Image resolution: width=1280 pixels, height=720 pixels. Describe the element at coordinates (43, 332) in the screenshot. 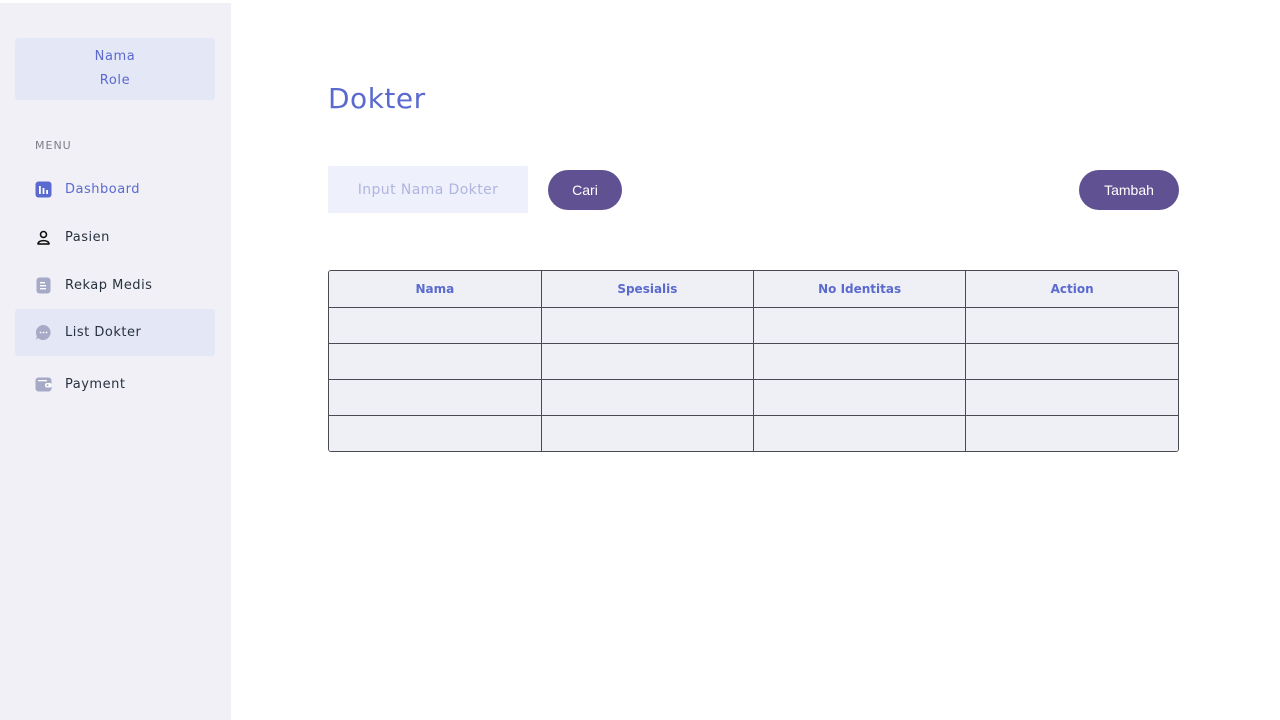

I see `chat-icon` at that location.